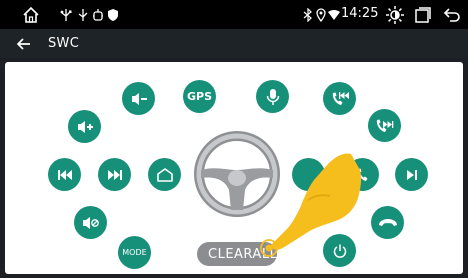 This screenshot has height=278, width=468. Describe the element at coordinates (395, 14) in the screenshot. I see `brightness-icon` at that location.